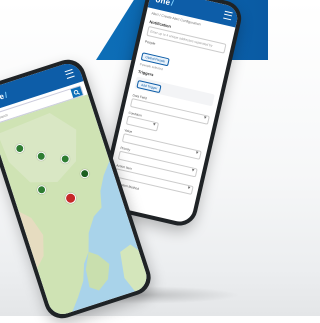 This screenshot has width=320, height=323. Describe the element at coordinates (228, 15) in the screenshot. I see `menu-icon` at that location.